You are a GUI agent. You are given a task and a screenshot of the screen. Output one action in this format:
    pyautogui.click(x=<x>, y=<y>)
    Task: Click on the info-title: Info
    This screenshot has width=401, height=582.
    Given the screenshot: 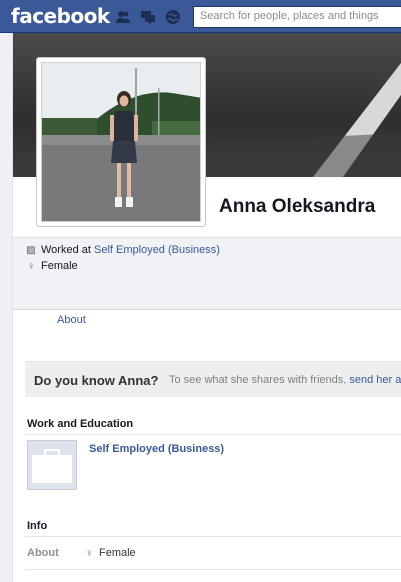 What is the action you would take?
    pyautogui.click(x=37, y=526)
    